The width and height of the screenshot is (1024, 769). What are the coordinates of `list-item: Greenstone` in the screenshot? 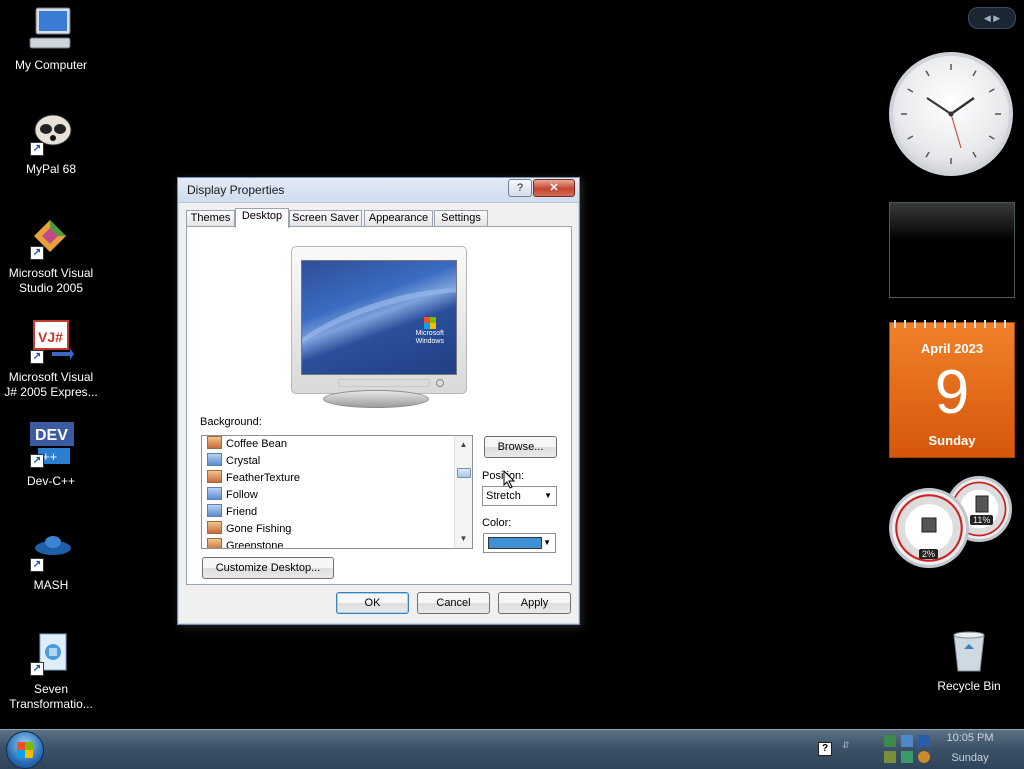 It's located at (337, 543).